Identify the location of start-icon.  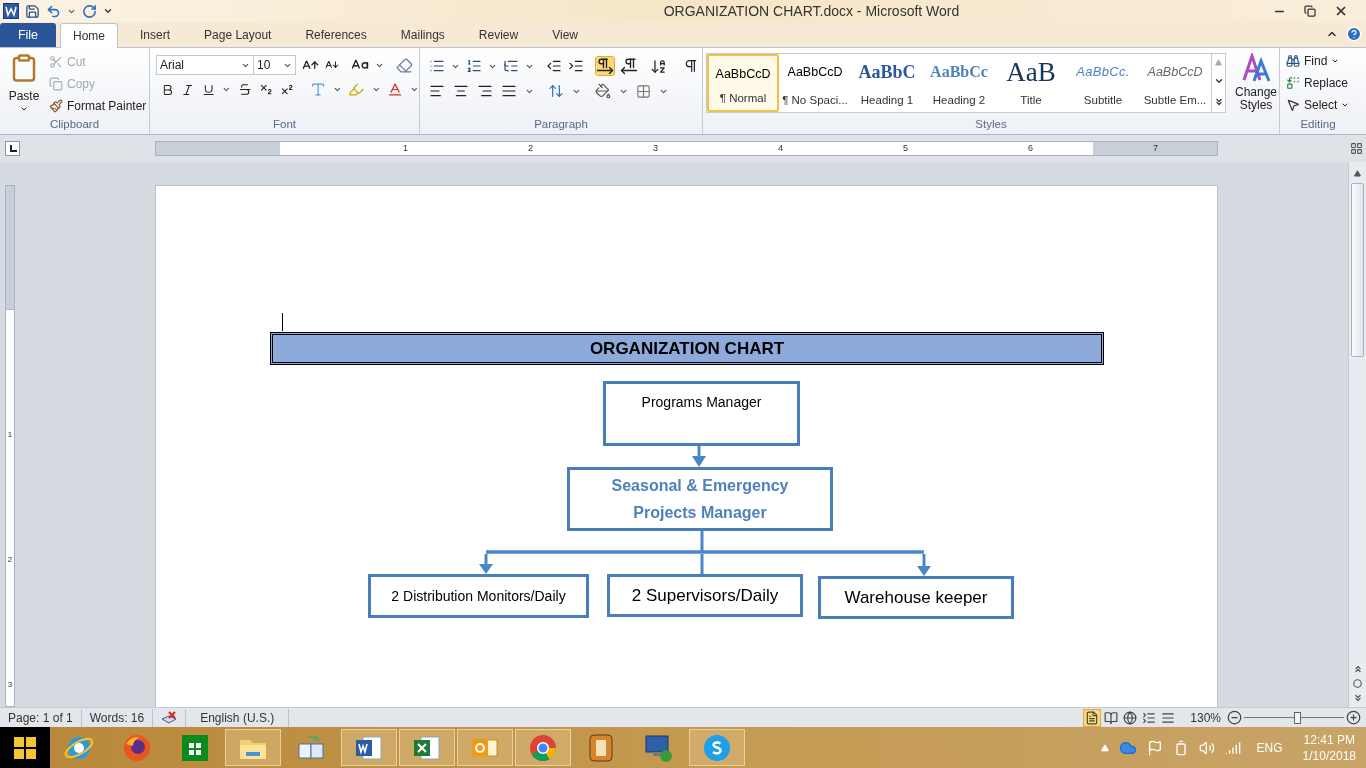
(25, 747).